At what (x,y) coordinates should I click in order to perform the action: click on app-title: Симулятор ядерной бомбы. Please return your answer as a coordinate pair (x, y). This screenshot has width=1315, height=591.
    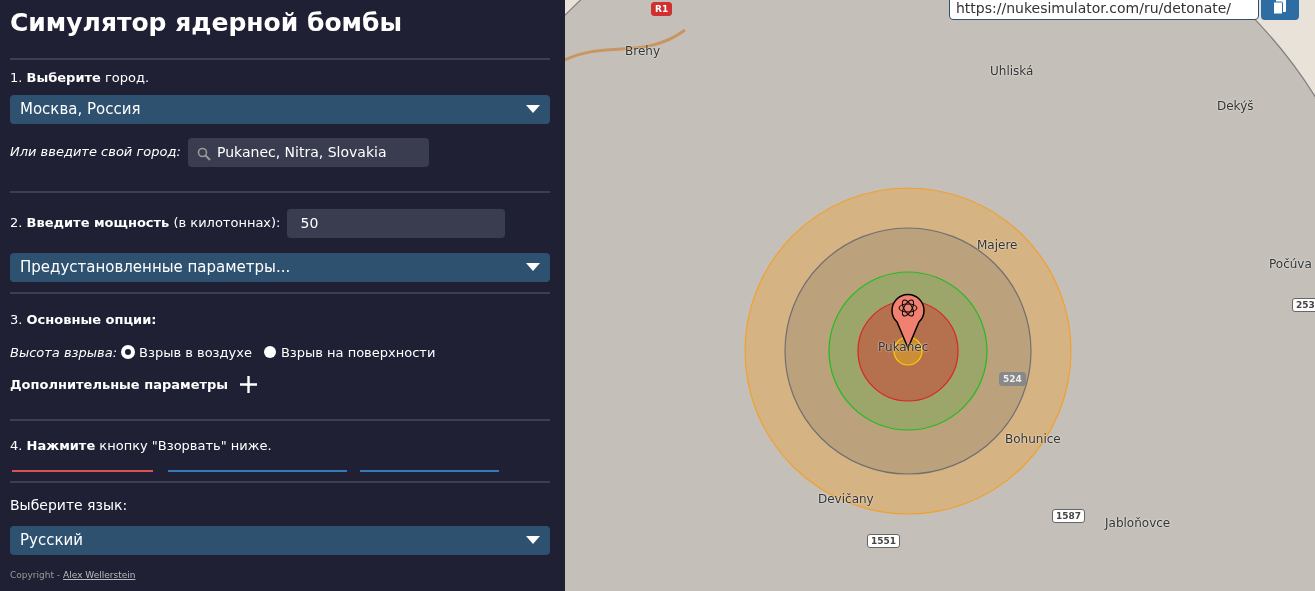
    Looking at the image, I should click on (207, 23).